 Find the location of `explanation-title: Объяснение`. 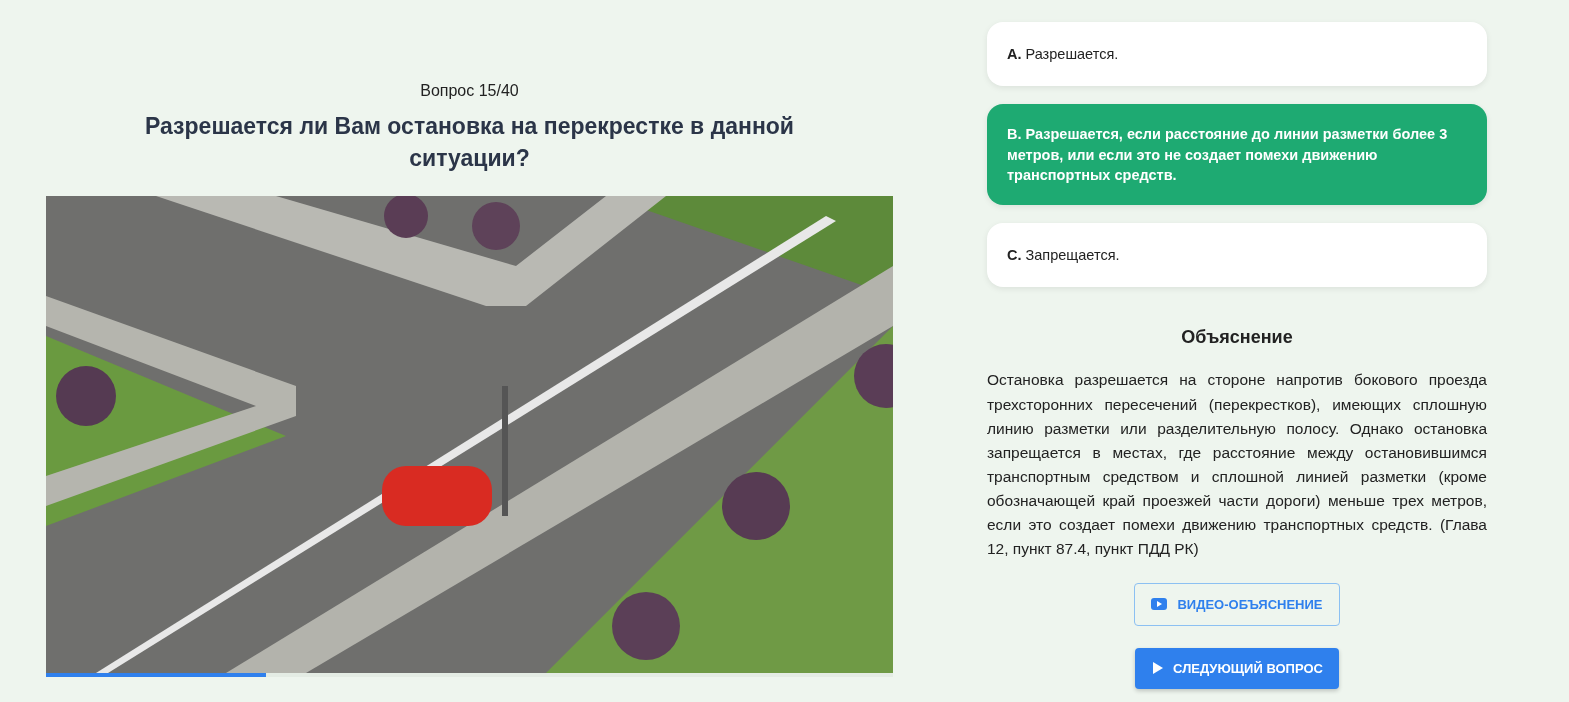

explanation-title: Объяснение is located at coordinates (1237, 338).